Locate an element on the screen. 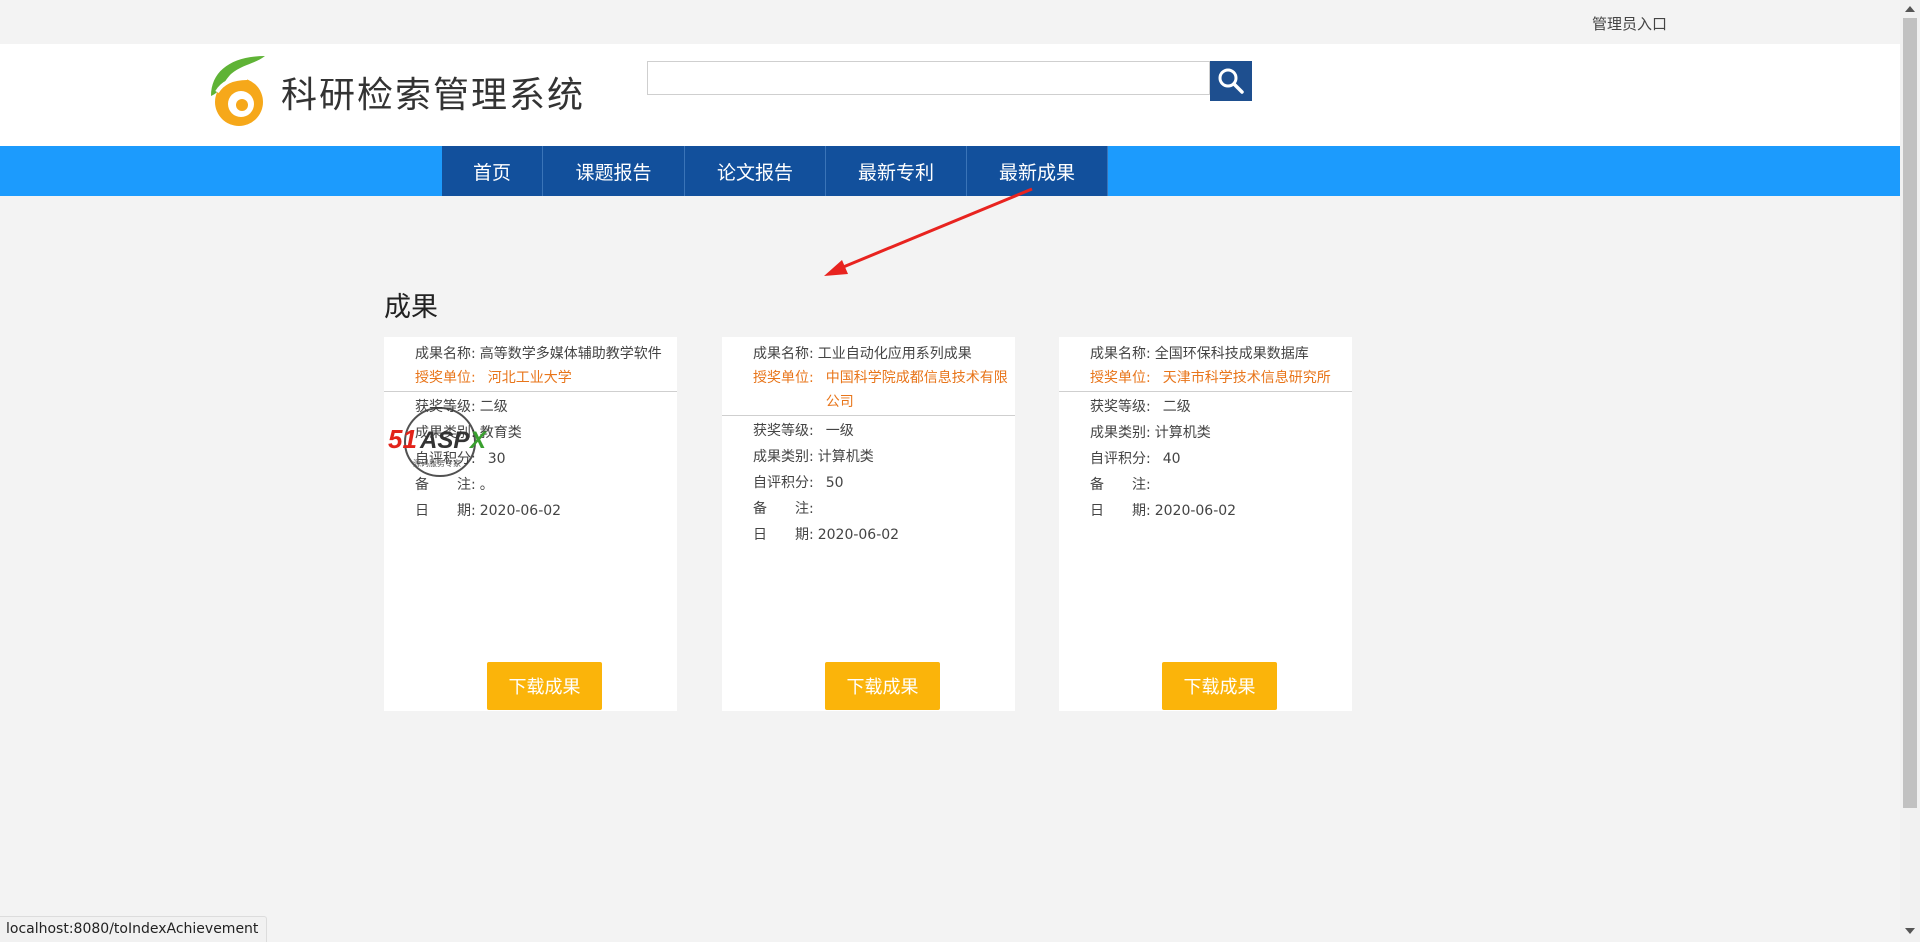 The image size is (1920, 942). card-unit-row: 授奖单位: 天津市科学技术信息研究所 is located at coordinates (1205, 378).